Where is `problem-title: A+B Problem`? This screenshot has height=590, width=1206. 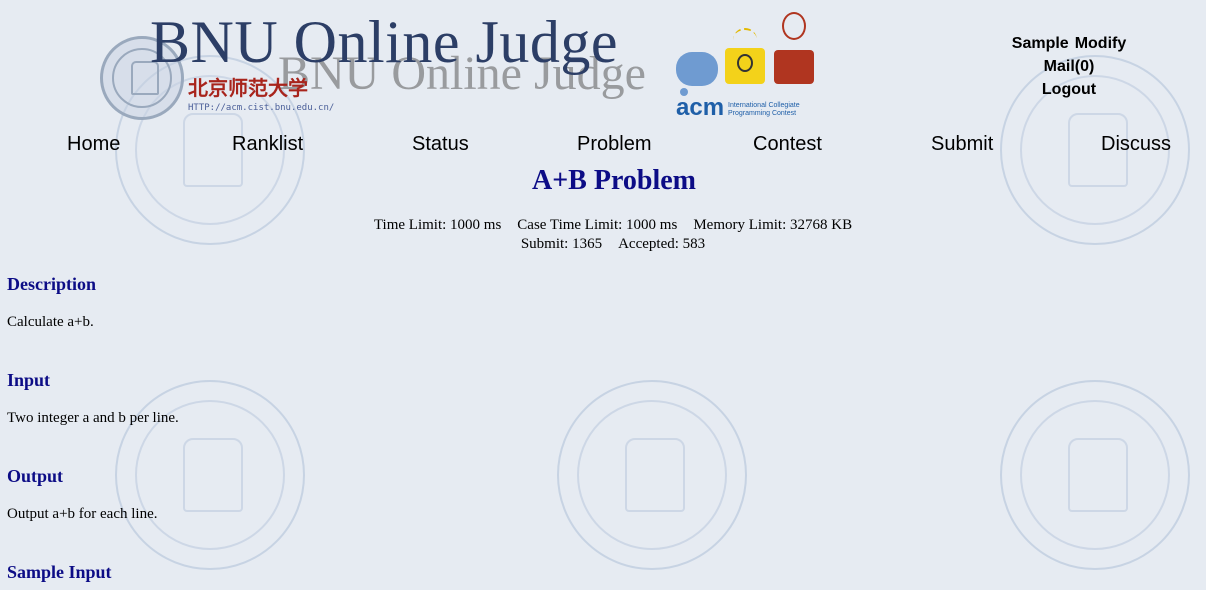 problem-title: A+B Problem is located at coordinates (614, 180).